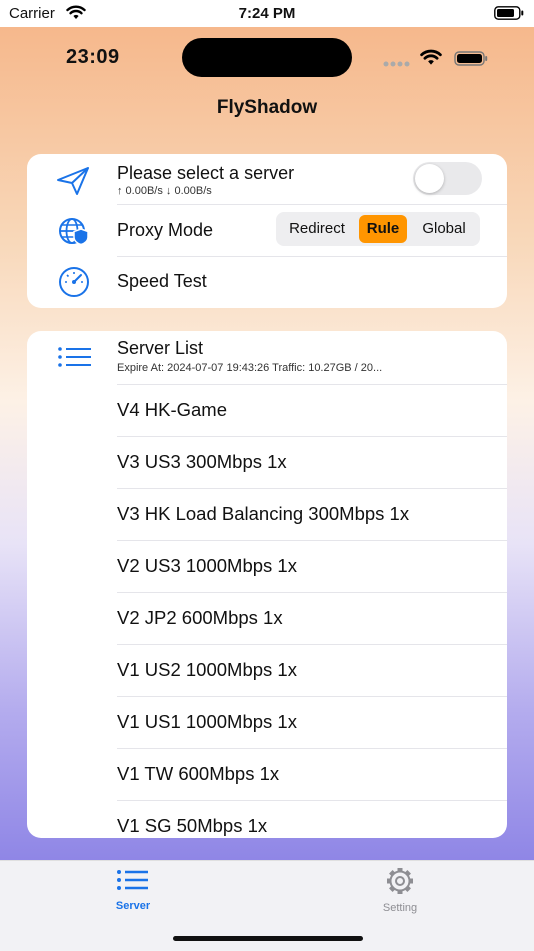  What do you see at coordinates (267, 411) in the screenshot?
I see `server-item: V4 HK-Game` at bounding box center [267, 411].